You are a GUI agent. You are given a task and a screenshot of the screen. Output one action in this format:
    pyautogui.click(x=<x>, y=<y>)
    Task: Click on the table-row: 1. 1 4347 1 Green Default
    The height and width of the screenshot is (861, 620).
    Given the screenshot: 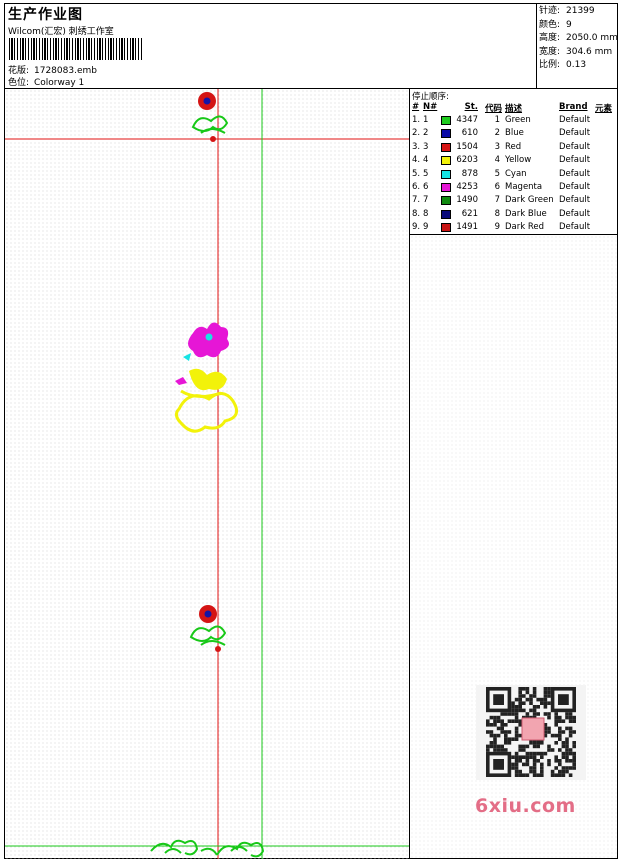 What is the action you would take?
    pyautogui.click(x=514, y=120)
    